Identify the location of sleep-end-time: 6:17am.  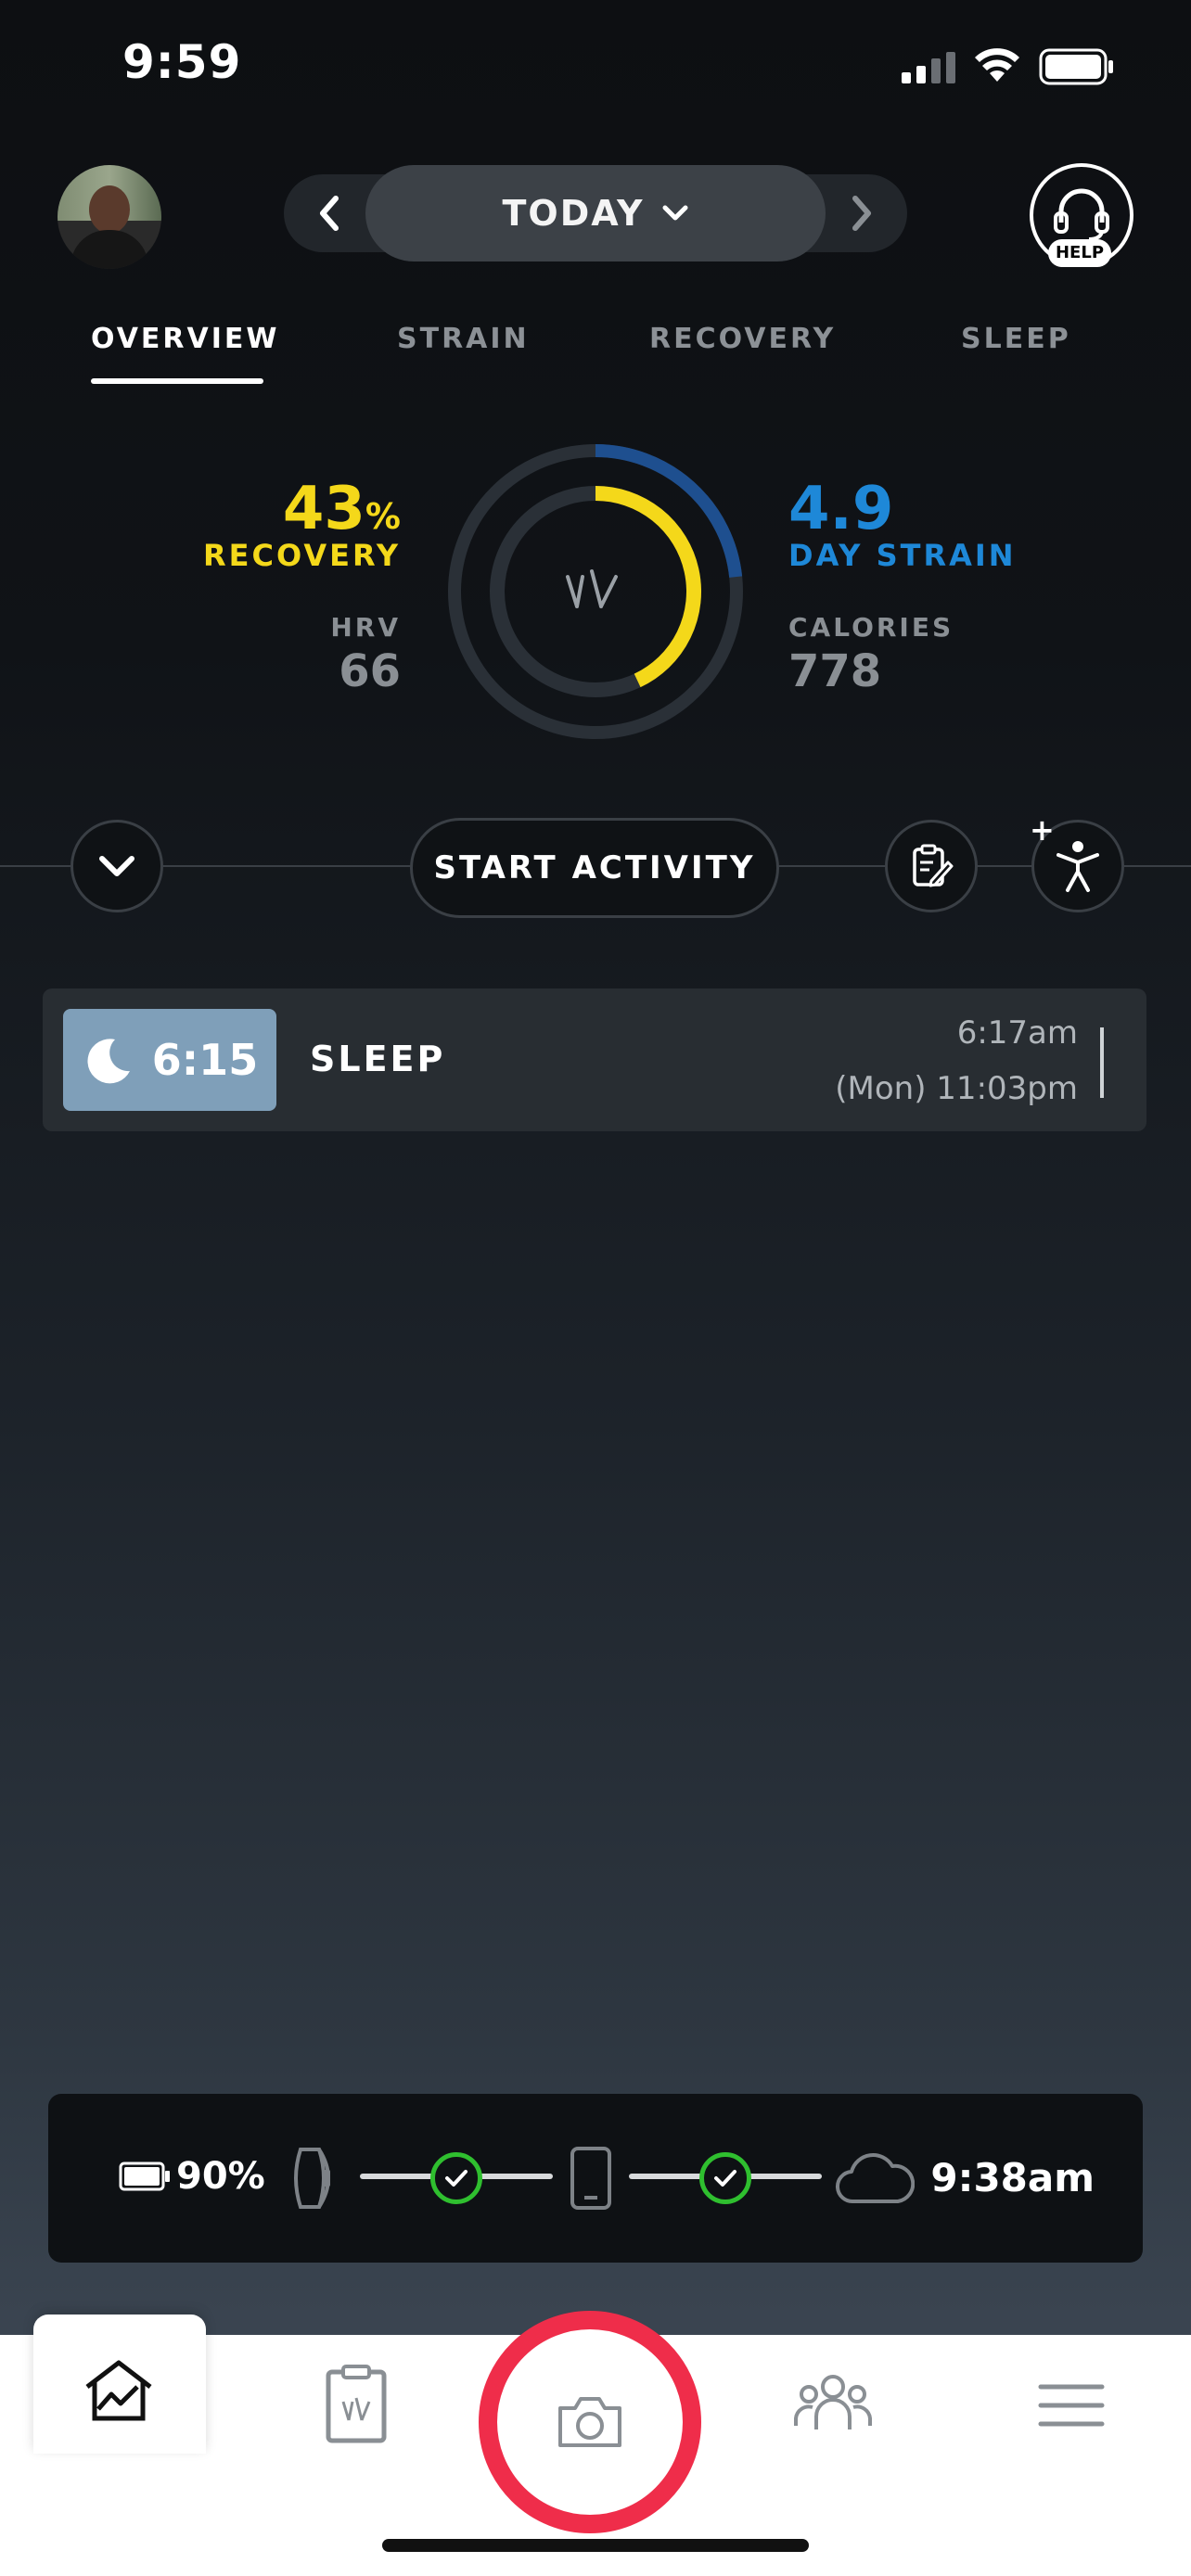
(1017, 1033).